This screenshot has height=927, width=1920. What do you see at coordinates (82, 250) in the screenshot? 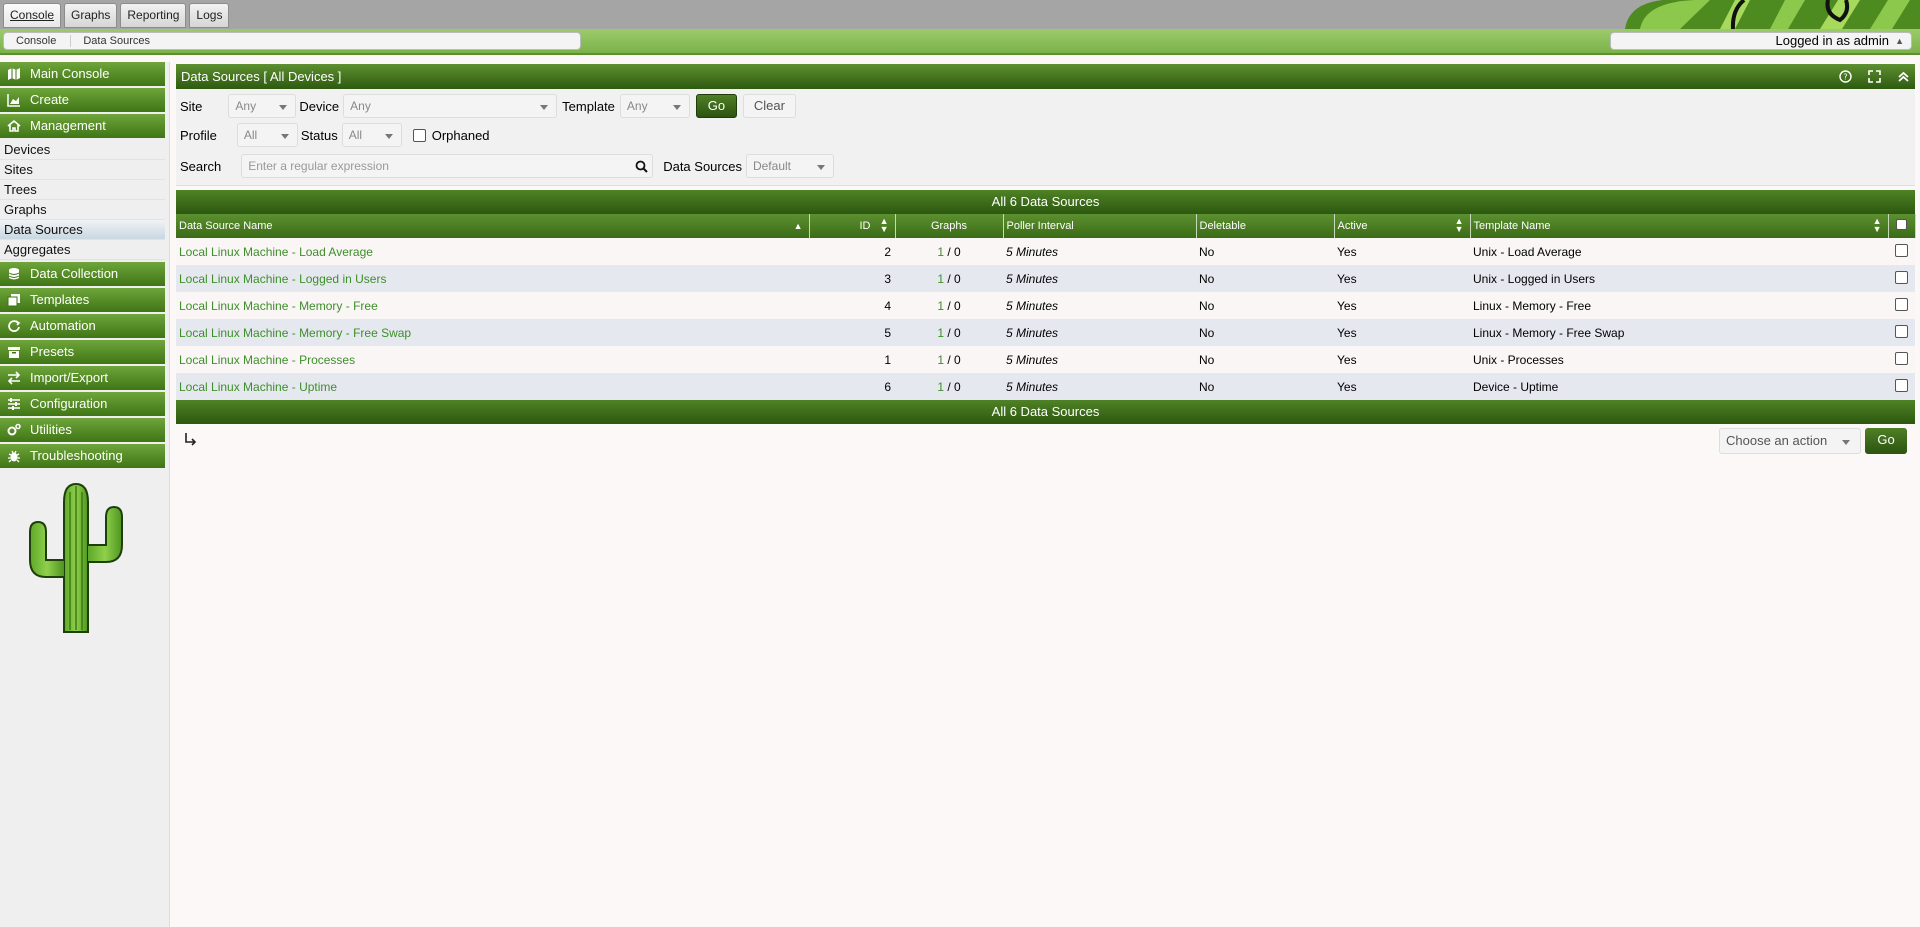
I see `sidebar-subitem-aggregates: Aggregates` at bounding box center [82, 250].